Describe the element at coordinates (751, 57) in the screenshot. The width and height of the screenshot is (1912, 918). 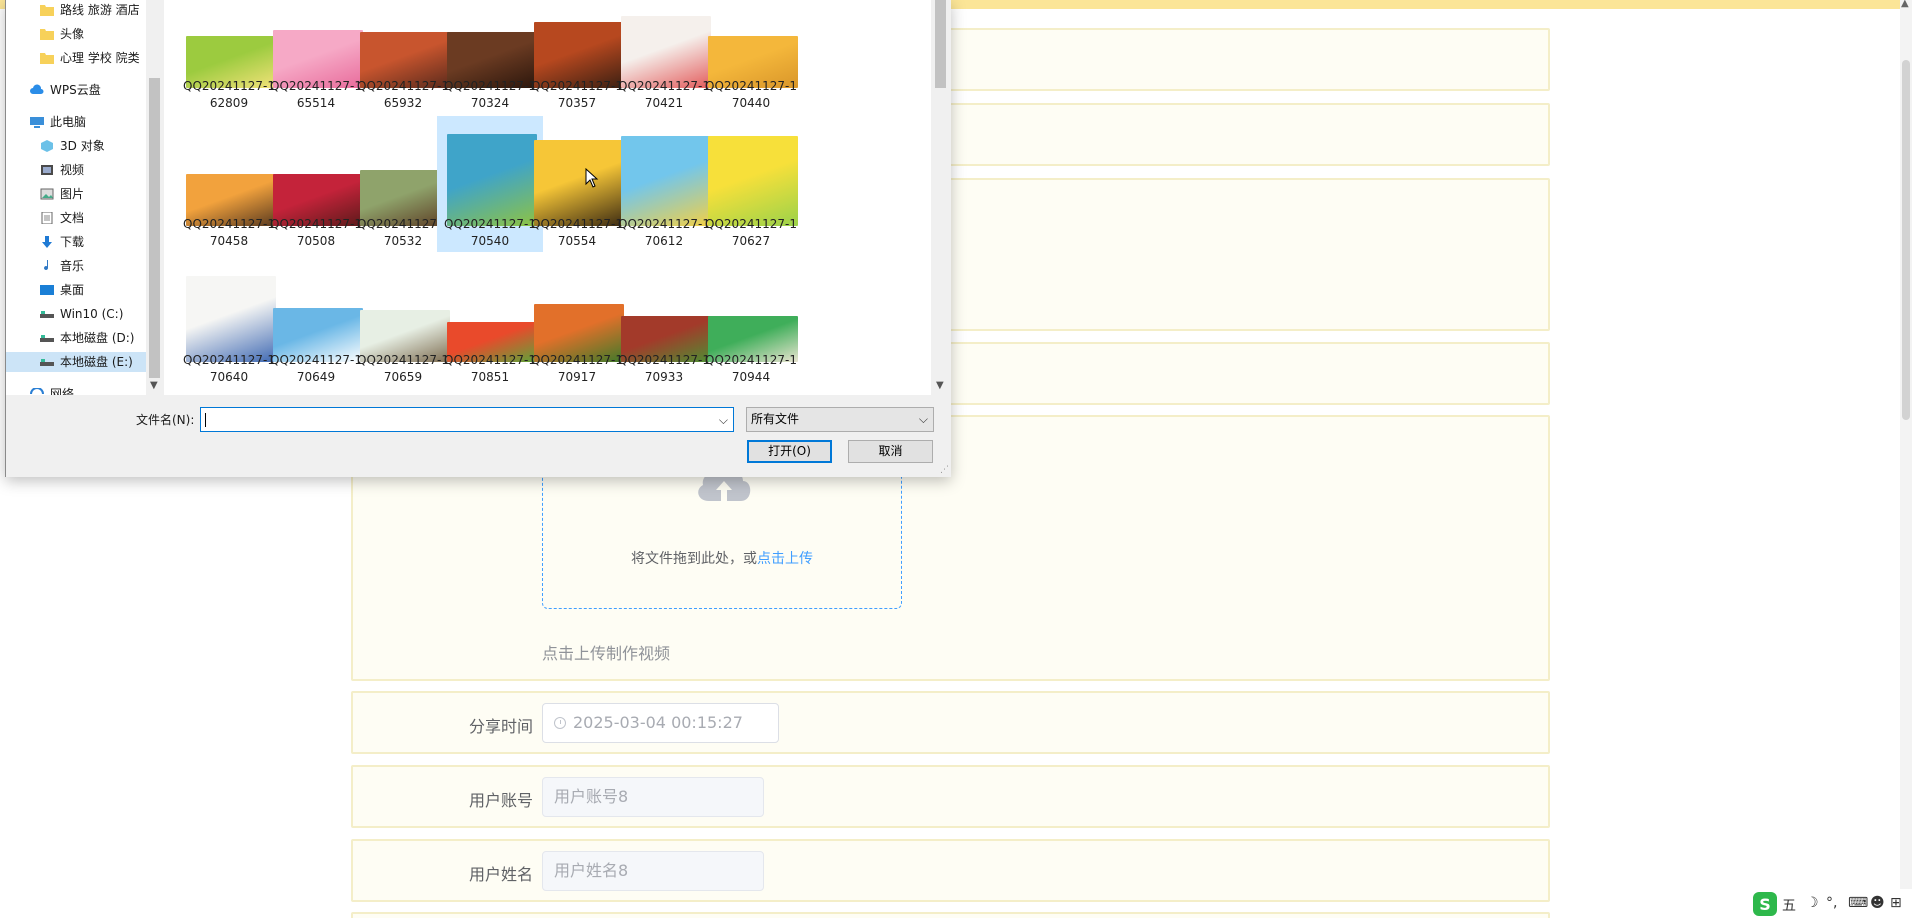
I see `file-tile: QQ20241127-1 70440` at that location.